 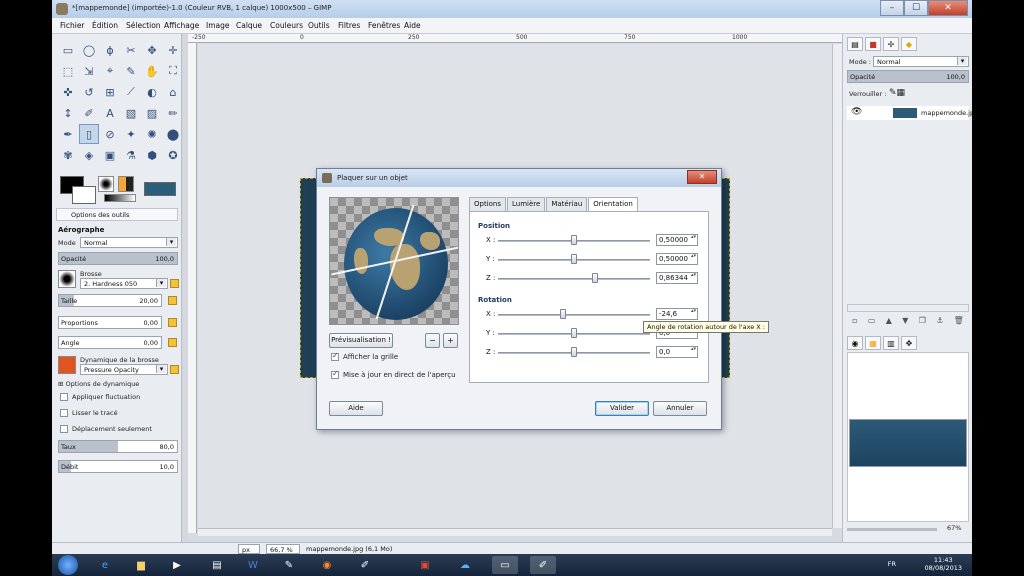 What do you see at coordinates (908, 76) in the screenshot?
I see `layer-opacity-slider: Opacité 100,0` at bounding box center [908, 76].